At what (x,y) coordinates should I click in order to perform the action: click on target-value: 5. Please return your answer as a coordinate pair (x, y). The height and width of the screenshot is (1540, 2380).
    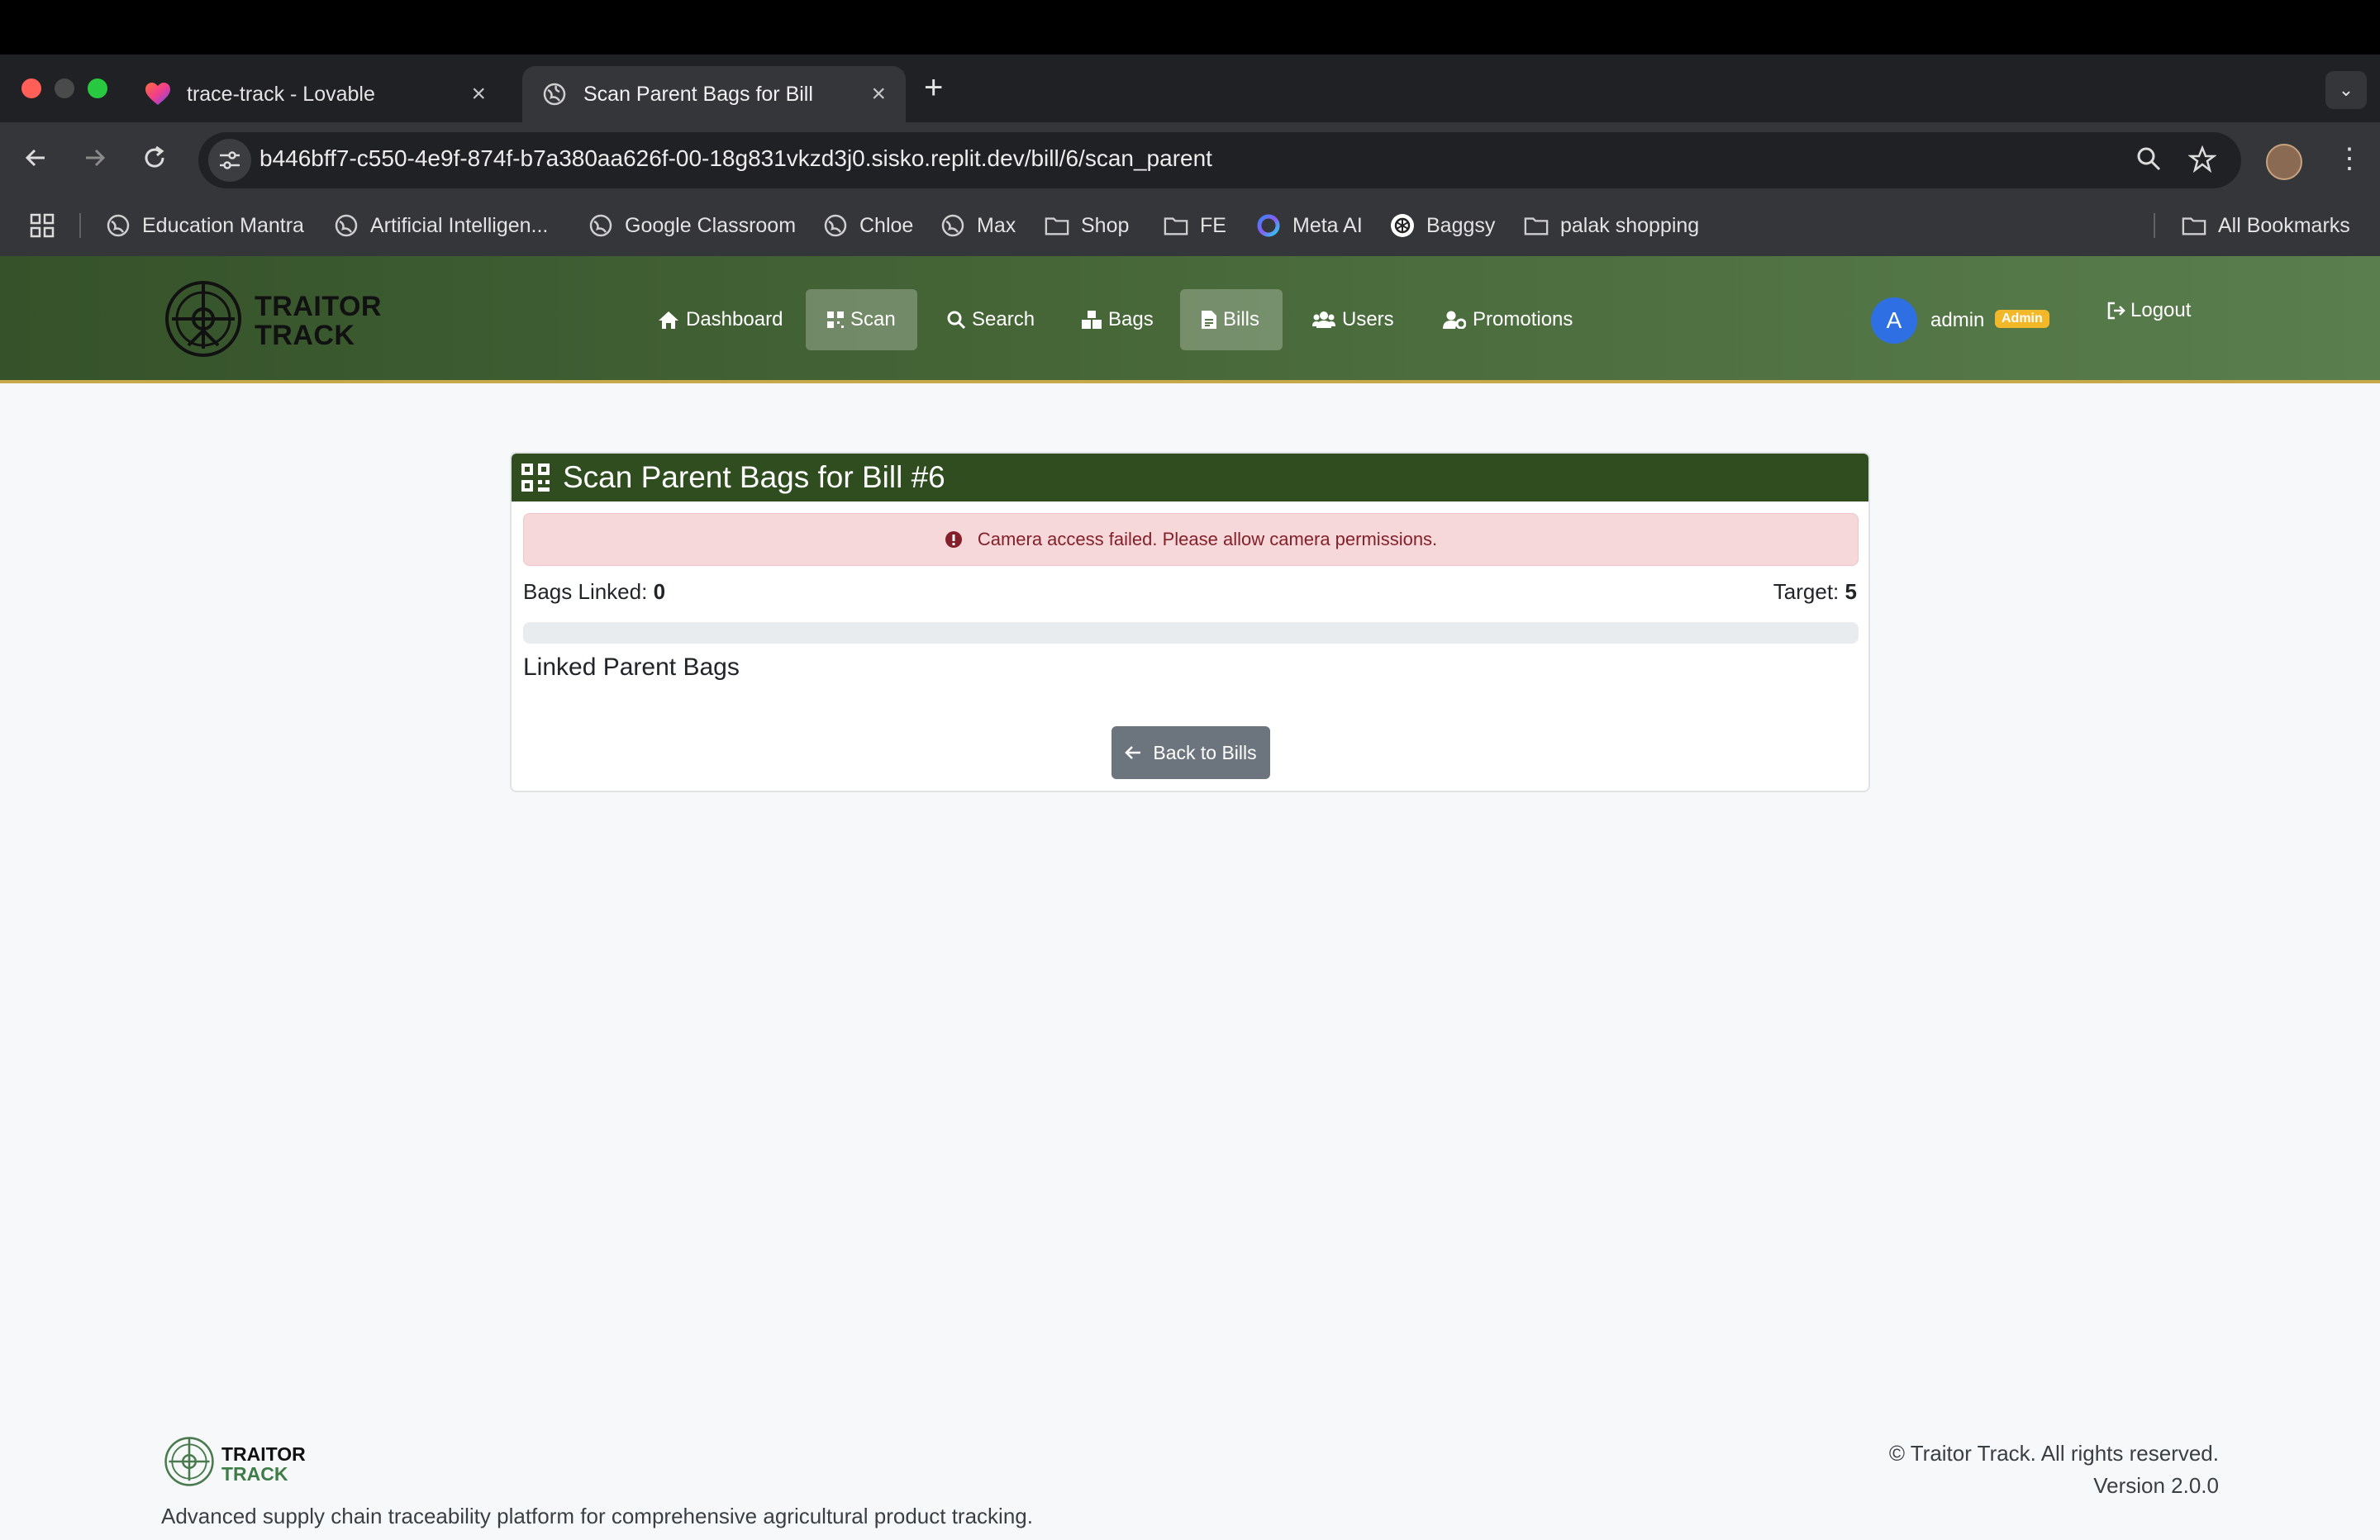
    Looking at the image, I should click on (1850, 591).